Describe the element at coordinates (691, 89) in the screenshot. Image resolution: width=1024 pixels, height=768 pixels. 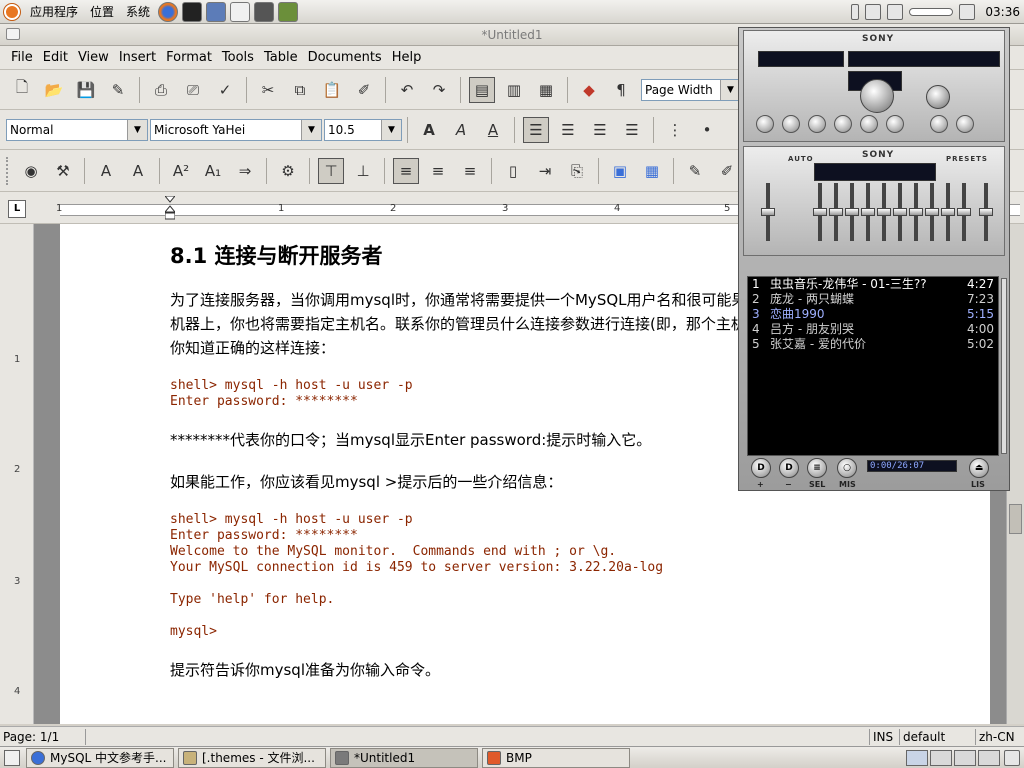
I see `zoom-select: Page Width ▼` at that location.